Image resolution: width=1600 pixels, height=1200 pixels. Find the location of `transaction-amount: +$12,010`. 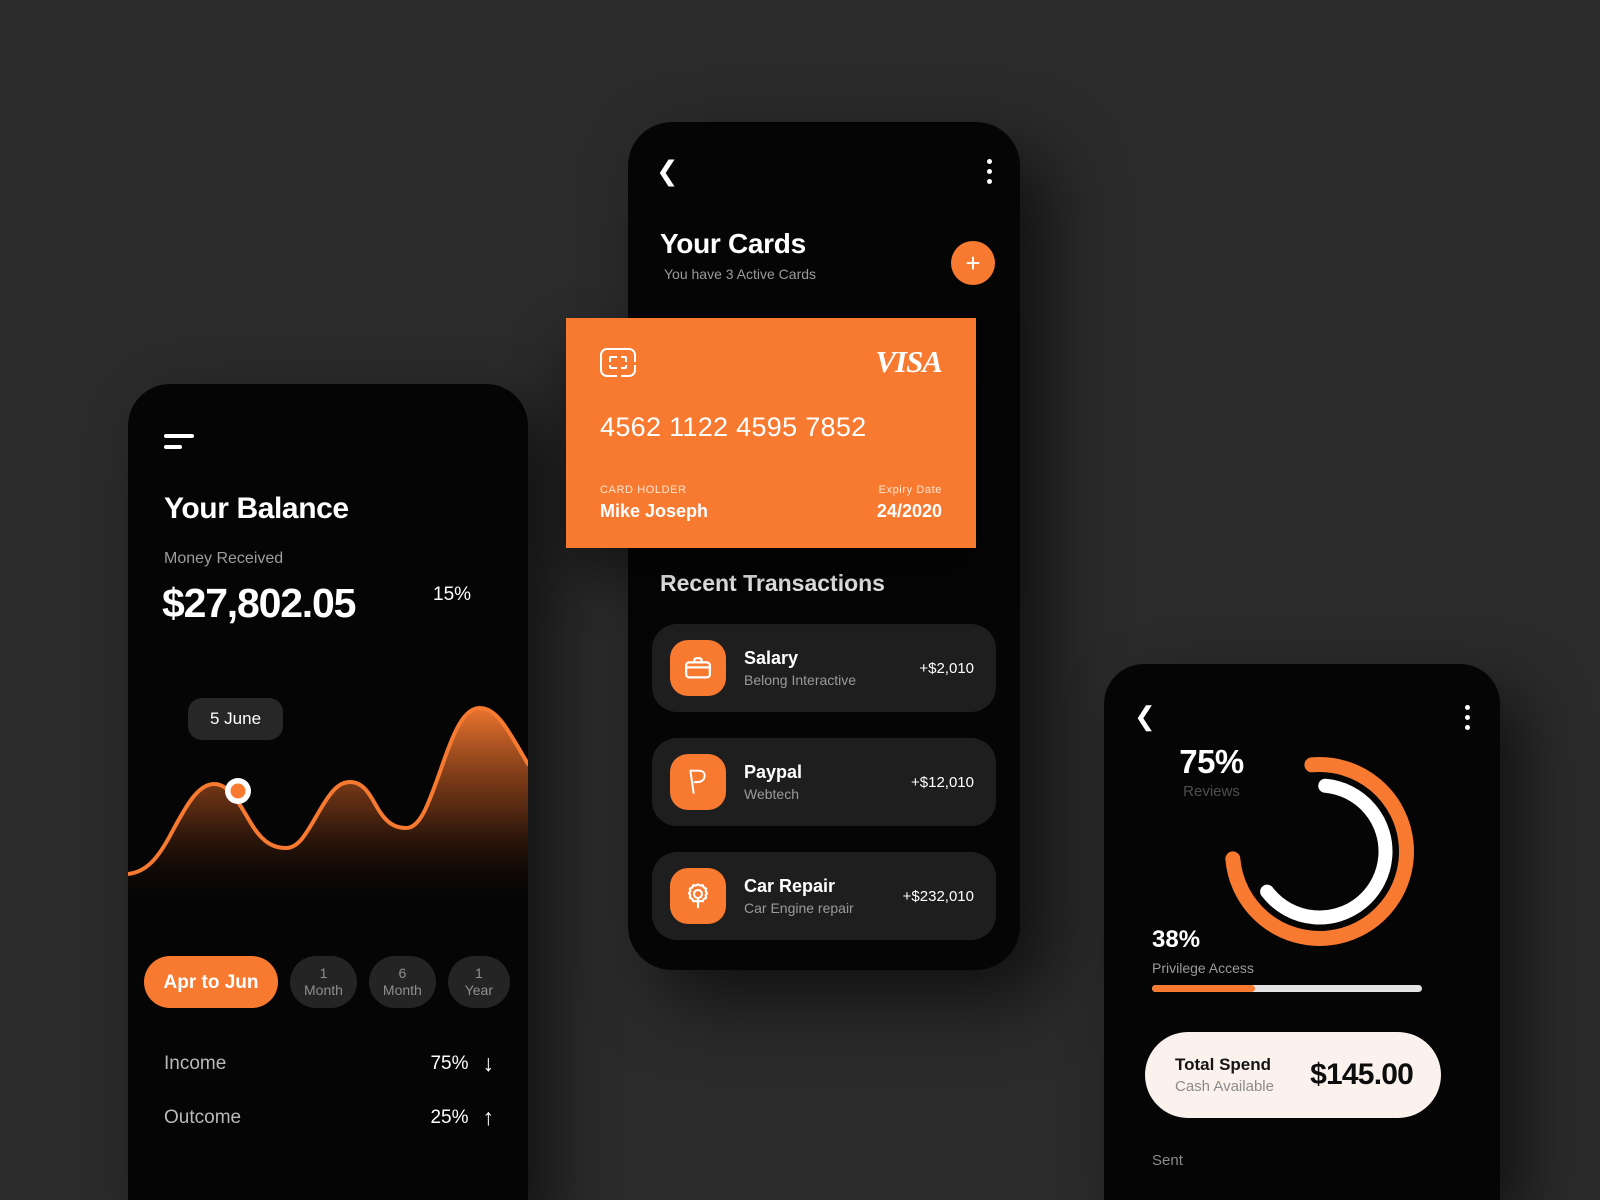

transaction-amount: +$12,010 is located at coordinates (942, 782).